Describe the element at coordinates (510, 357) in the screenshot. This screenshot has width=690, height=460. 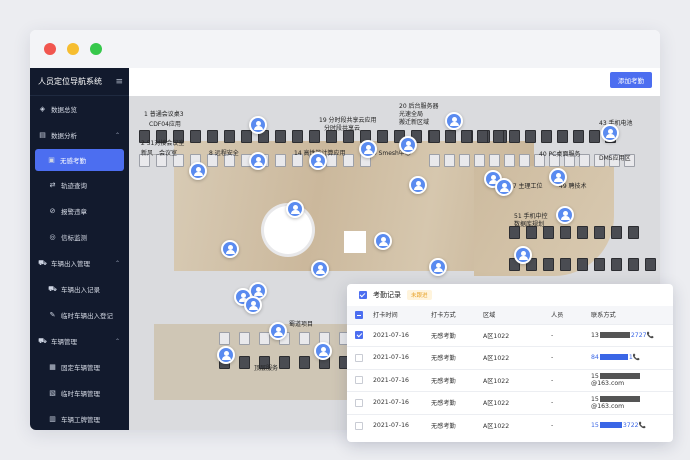
I see `table-row: 2021-07-16 无感考勤 A区1022-84 1📞` at that location.